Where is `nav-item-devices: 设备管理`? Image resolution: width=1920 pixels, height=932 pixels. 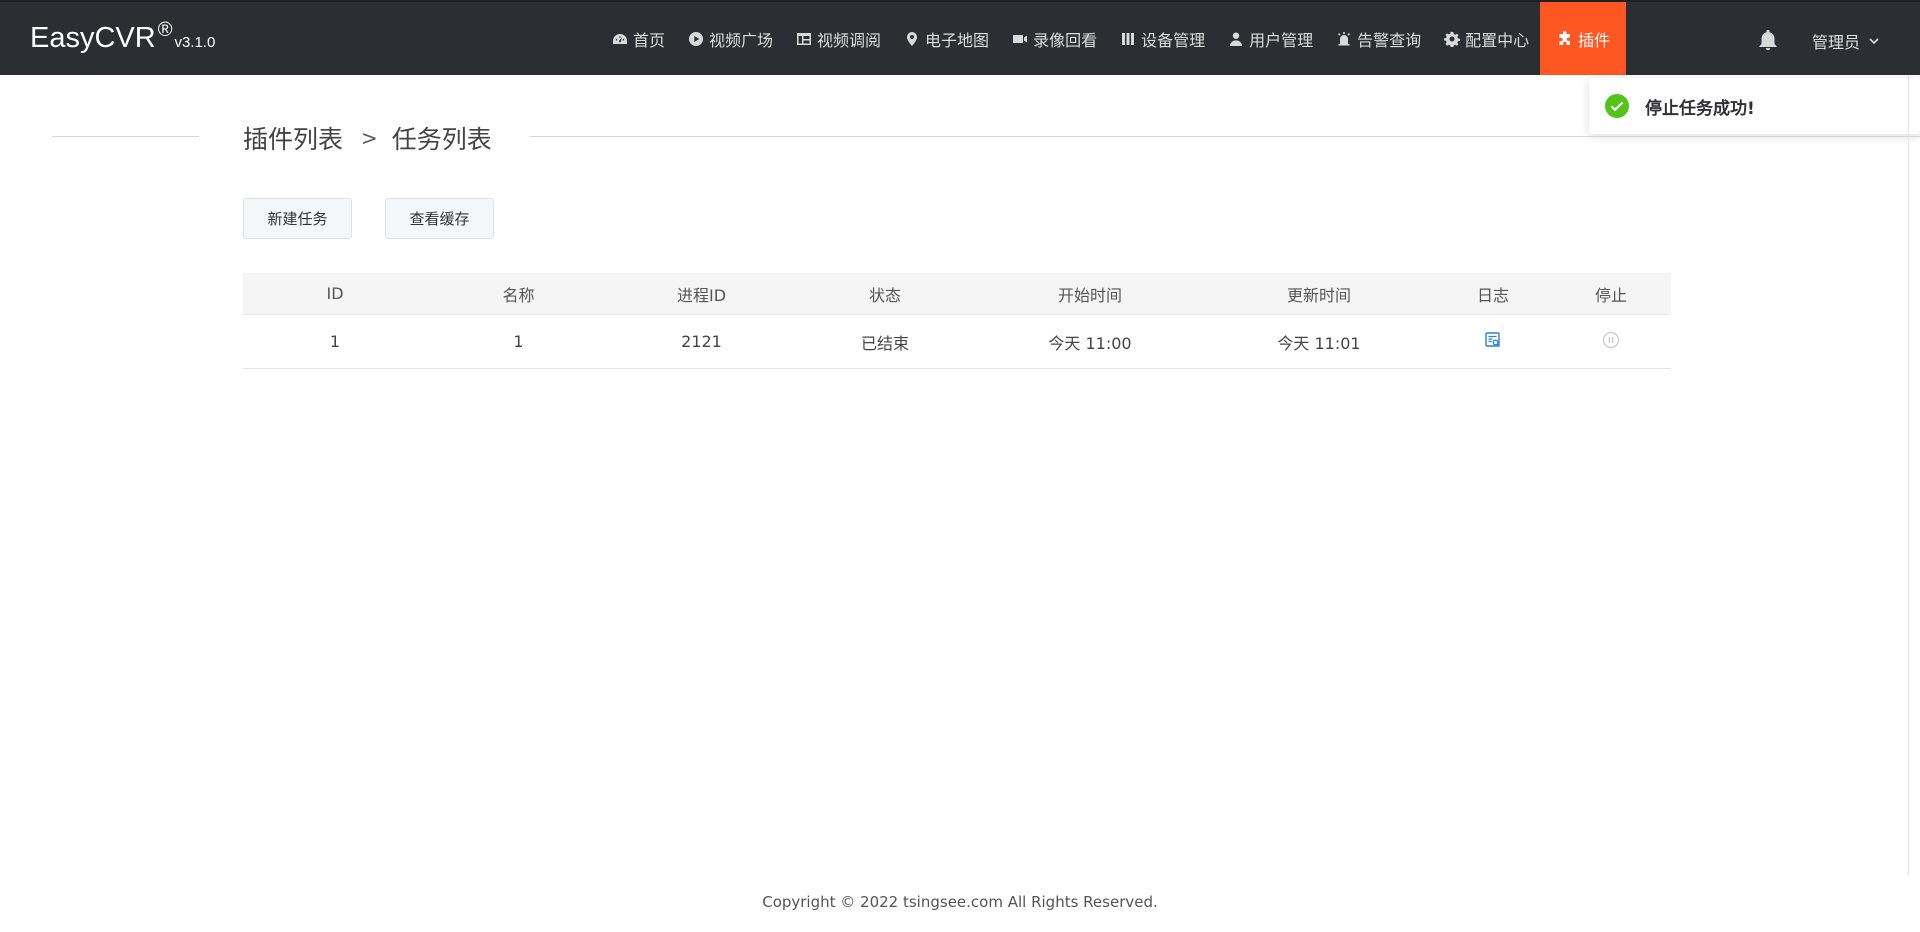 nav-item-devices: 设备管理 is located at coordinates (1162, 38).